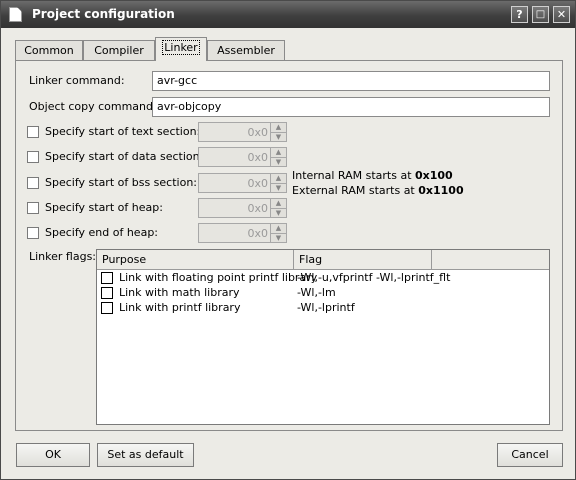 The height and width of the screenshot is (480, 576). I want to click on table-row: Link with math library -Wl,-lm, so click(323, 293).